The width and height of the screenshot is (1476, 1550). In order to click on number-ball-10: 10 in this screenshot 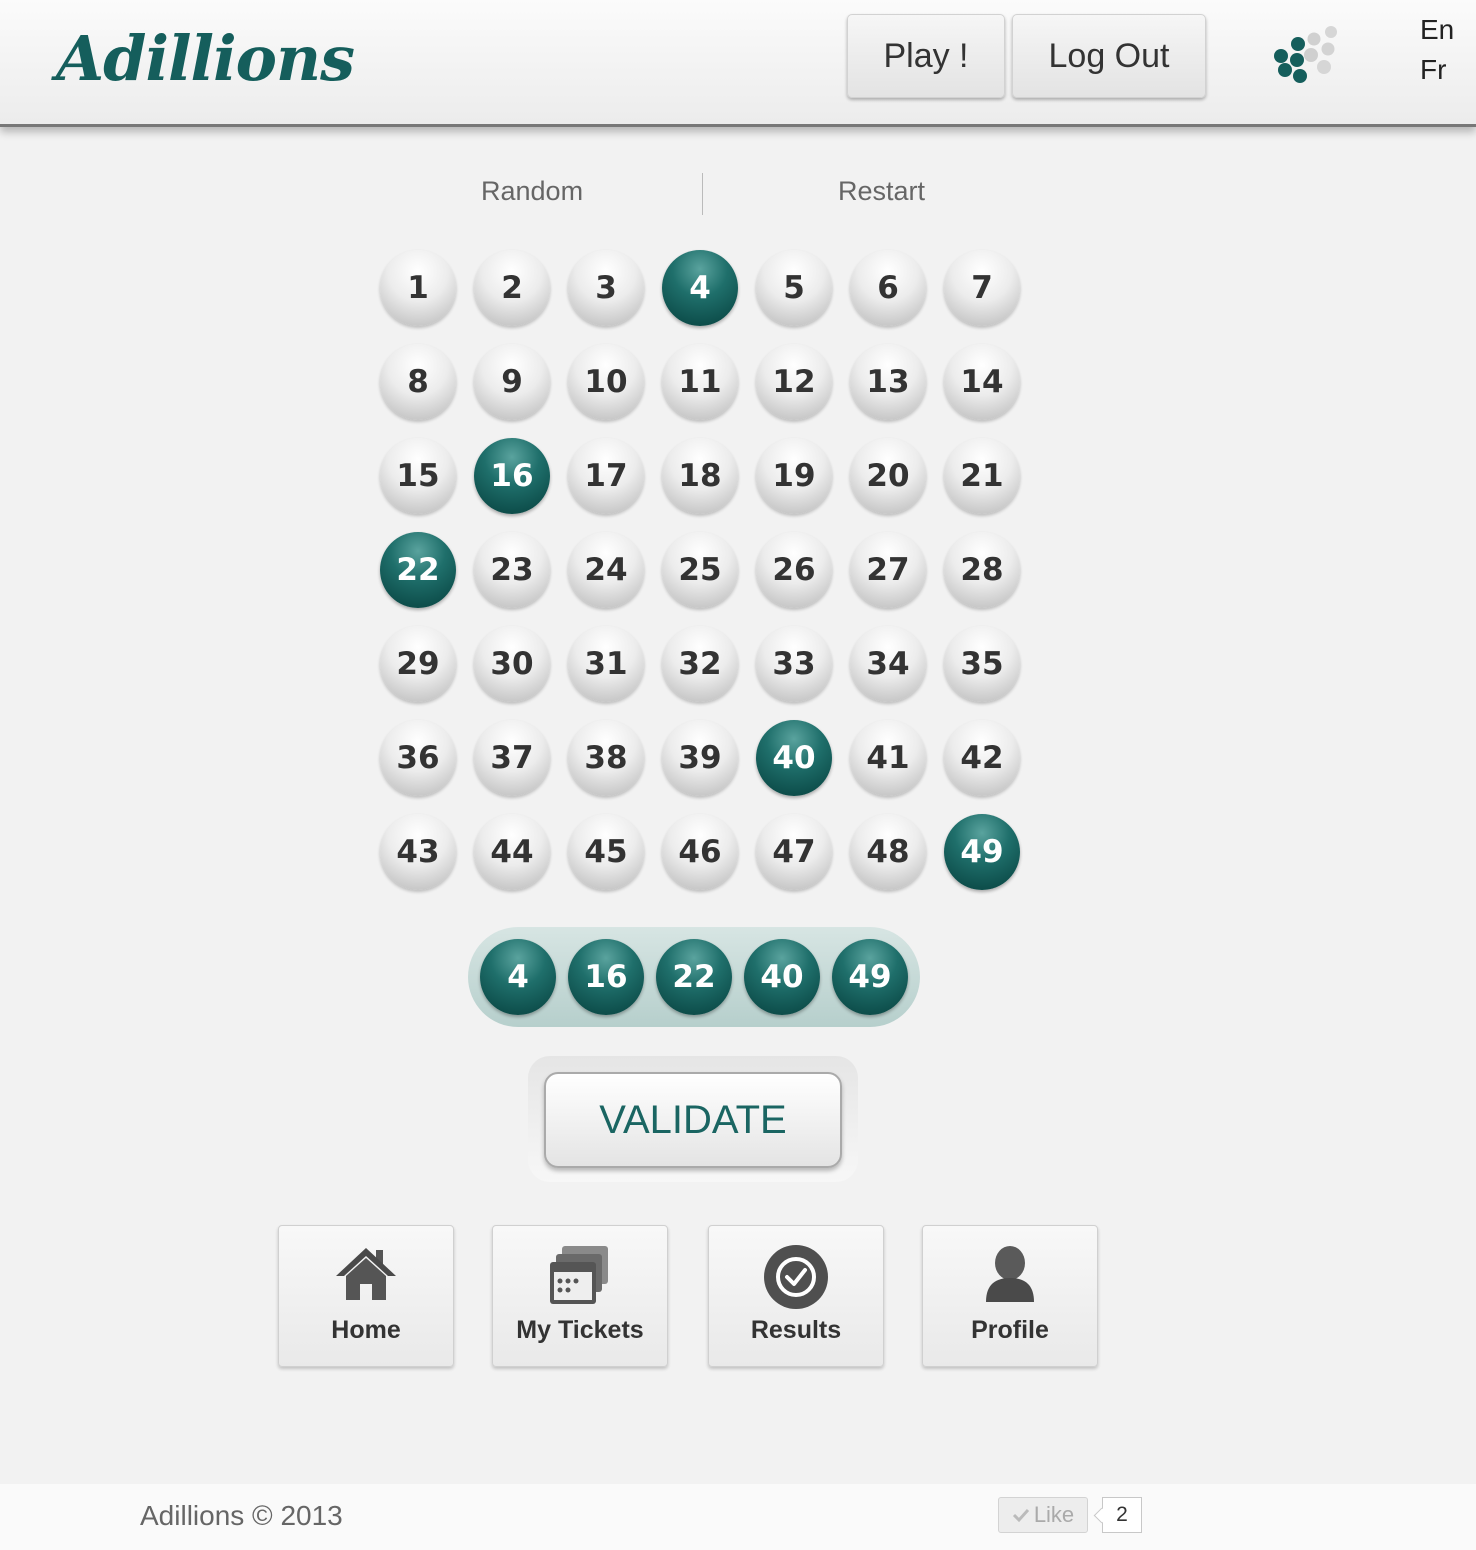, I will do `click(606, 382)`.